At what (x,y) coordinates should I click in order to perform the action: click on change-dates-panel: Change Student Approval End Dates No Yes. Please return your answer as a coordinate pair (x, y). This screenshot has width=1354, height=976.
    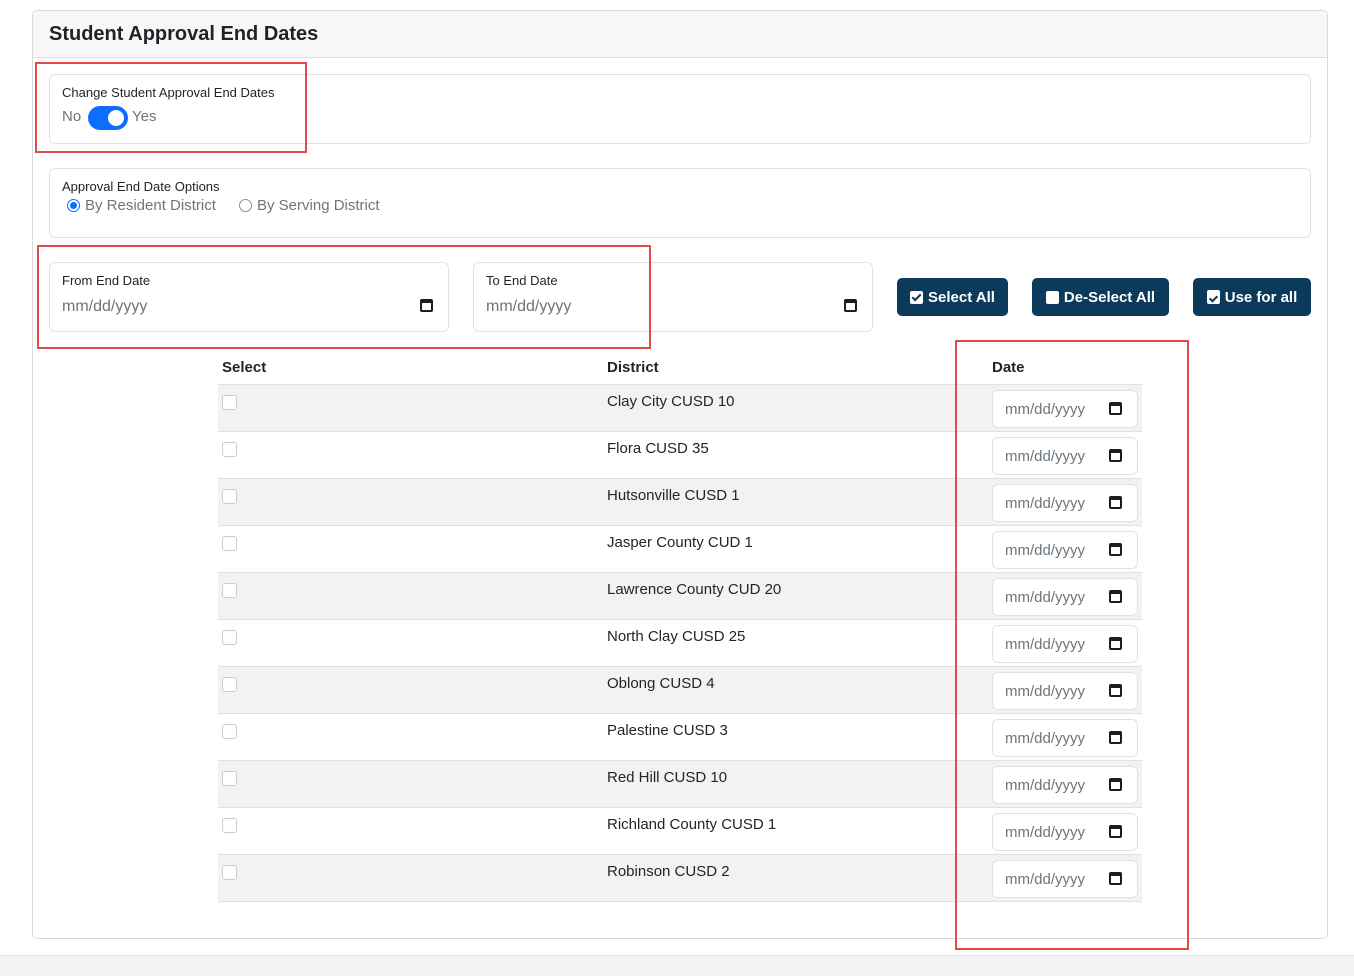
    Looking at the image, I should click on (680, 109).